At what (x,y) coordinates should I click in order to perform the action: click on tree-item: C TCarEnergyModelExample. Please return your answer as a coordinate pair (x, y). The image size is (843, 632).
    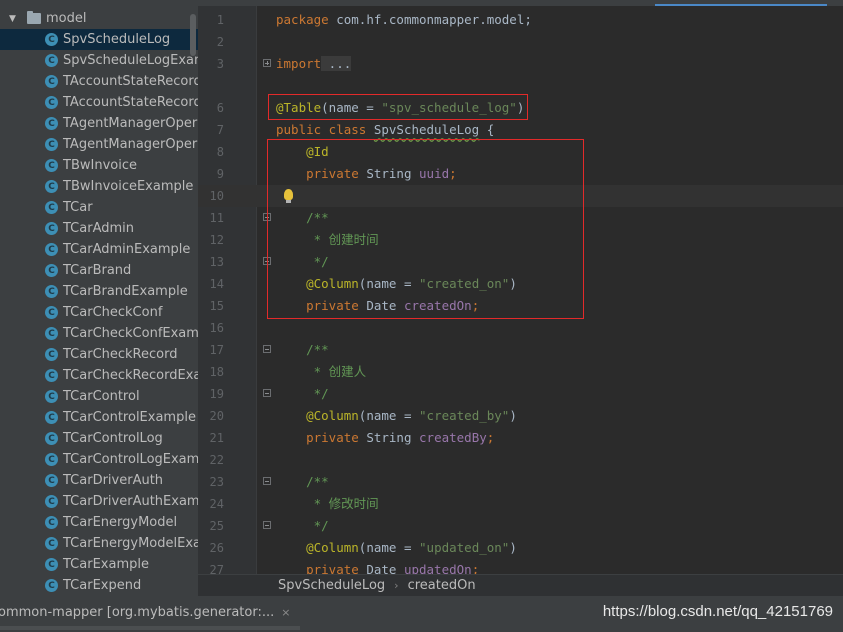
    Looking at the image, I should click on (99, 543).